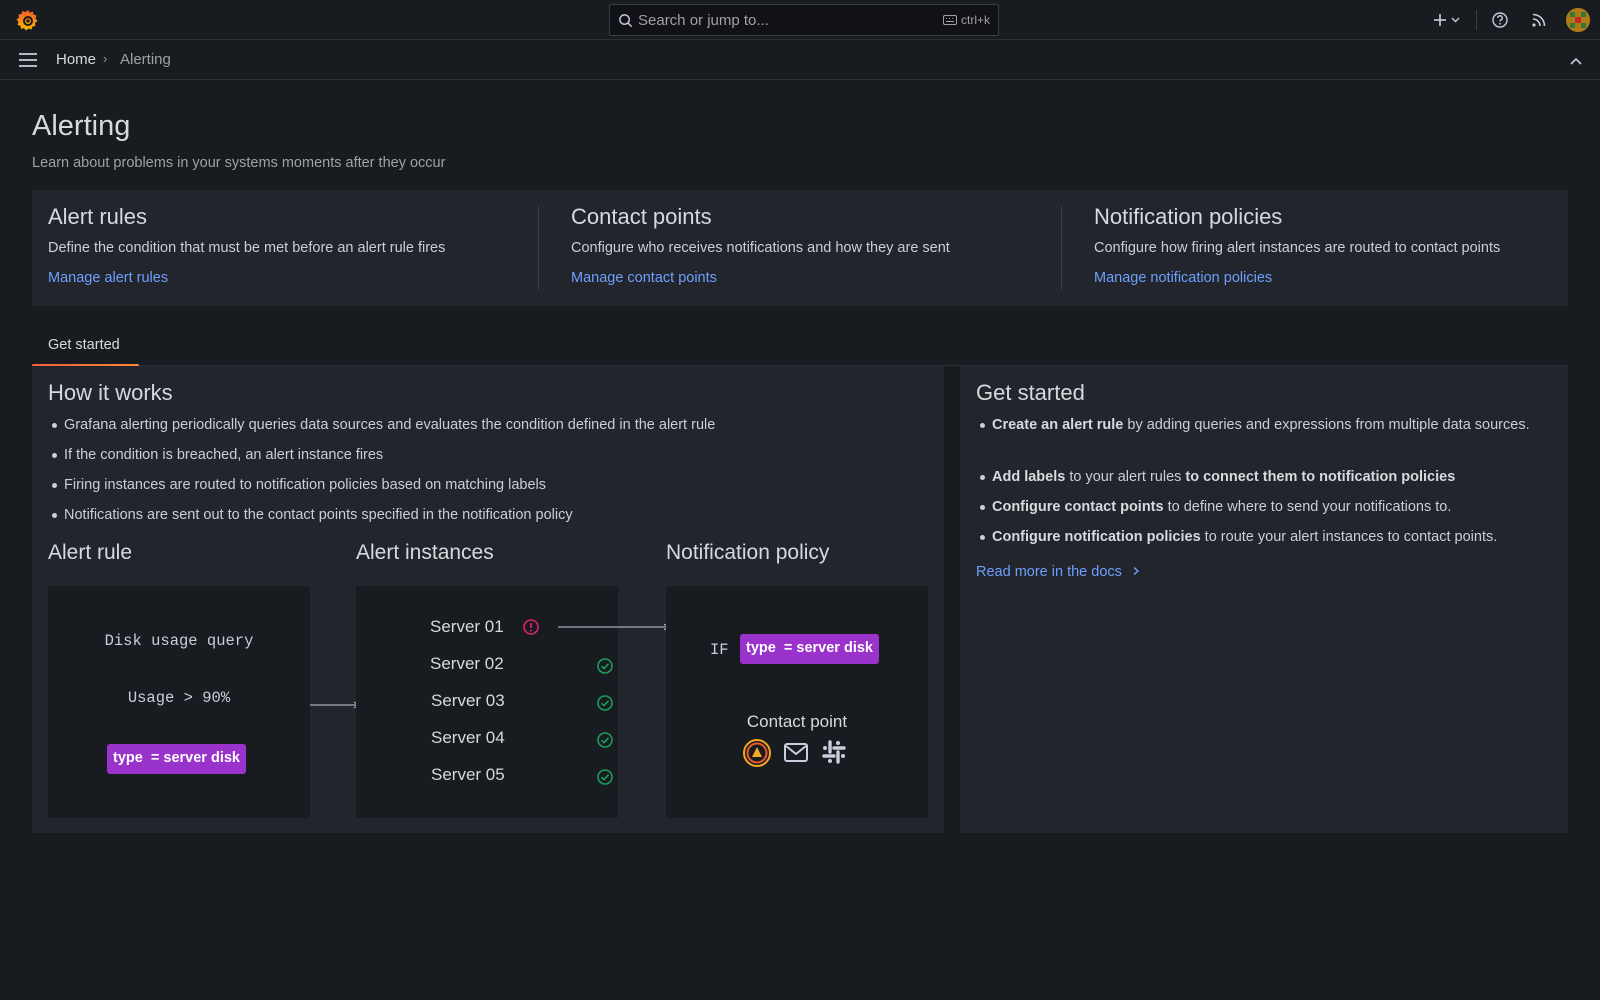 Image resolution: width=1600 pixels, height=1000 pixels. Describe the element at coordinates (1448, 20) in the screenshot. I see `new-menu-button` at that location.